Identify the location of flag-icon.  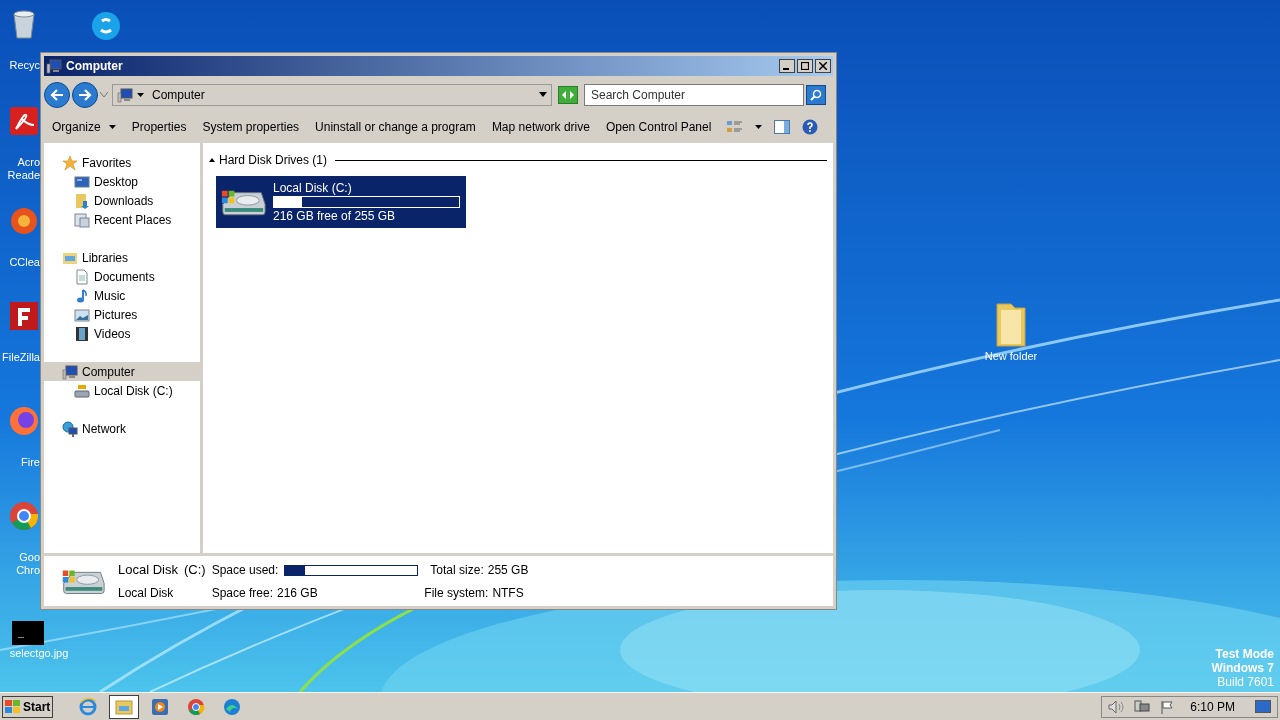
(1167, 706).